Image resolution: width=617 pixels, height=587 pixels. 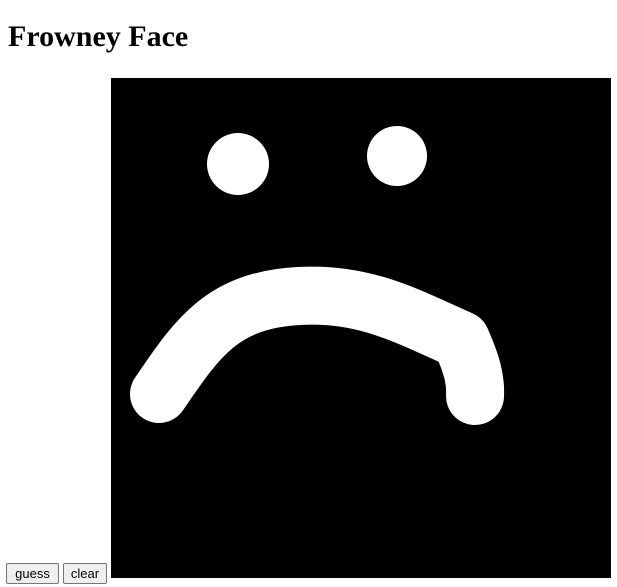 What do you see at coordinates (32, 573) in the screenshot?
I see `guess-button: guess` at bounding box center [32, 573].